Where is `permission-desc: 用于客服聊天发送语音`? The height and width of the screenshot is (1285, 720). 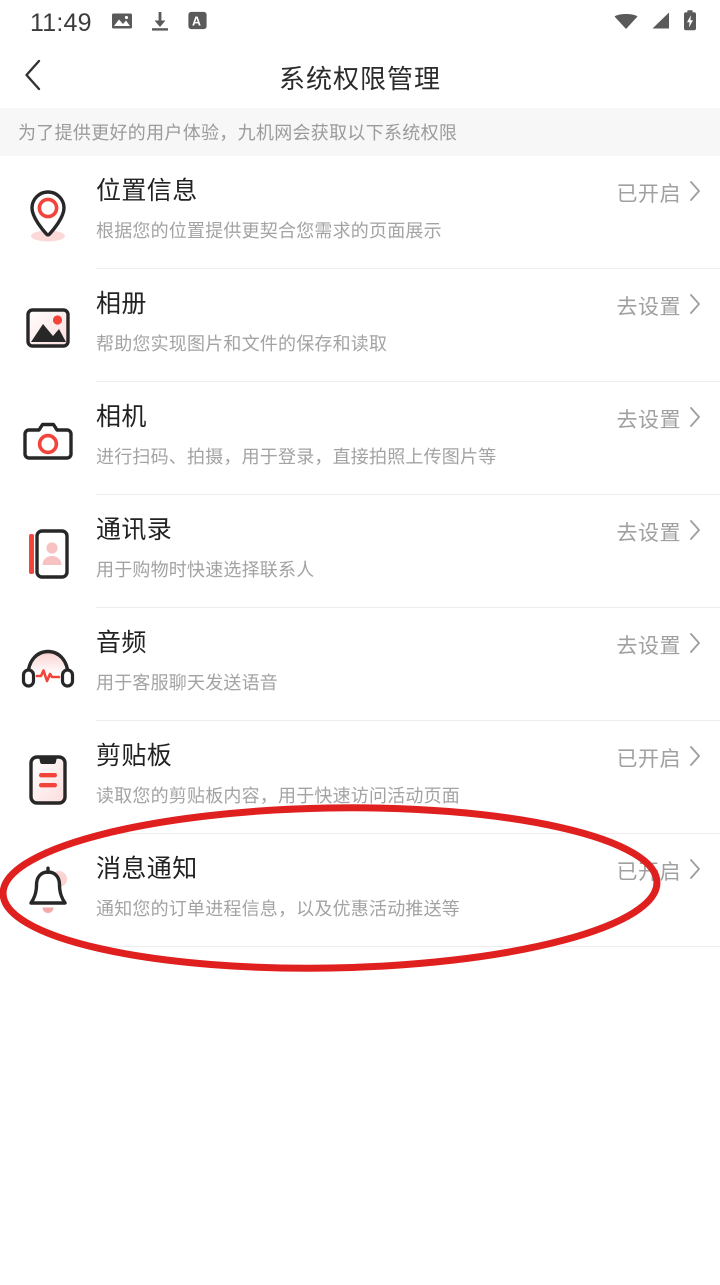
permission-desc: 用于客服聊天发送语音 is located at coordinates (187, 683).